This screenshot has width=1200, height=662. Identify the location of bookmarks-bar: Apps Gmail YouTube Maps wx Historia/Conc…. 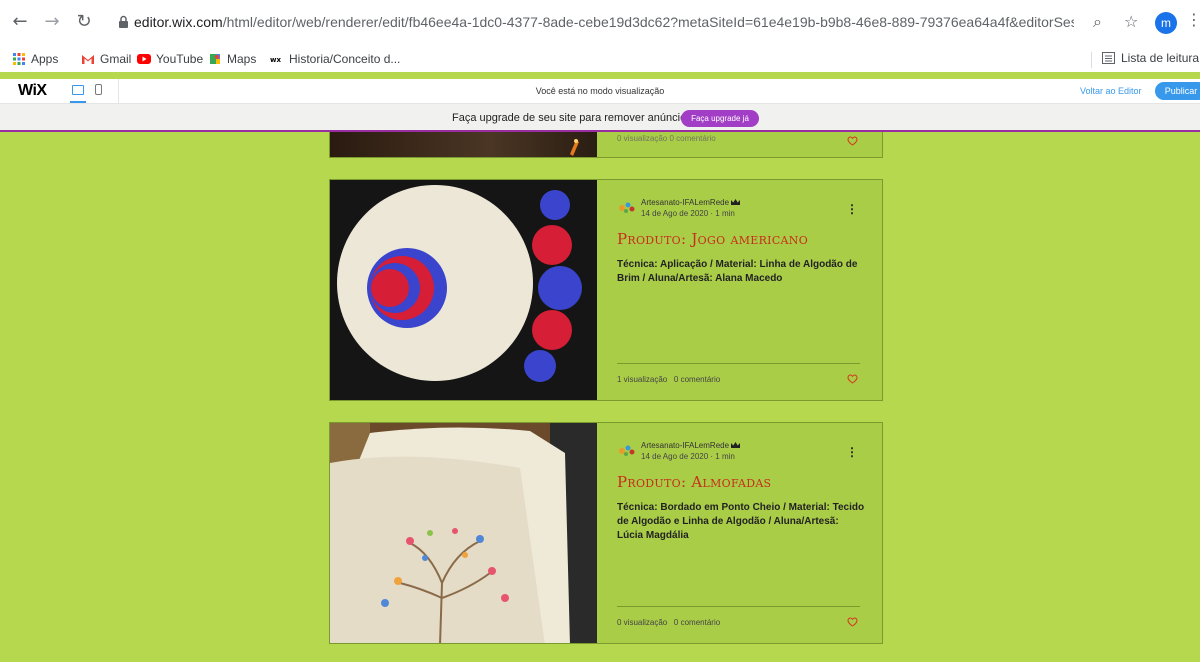
(600, 60).